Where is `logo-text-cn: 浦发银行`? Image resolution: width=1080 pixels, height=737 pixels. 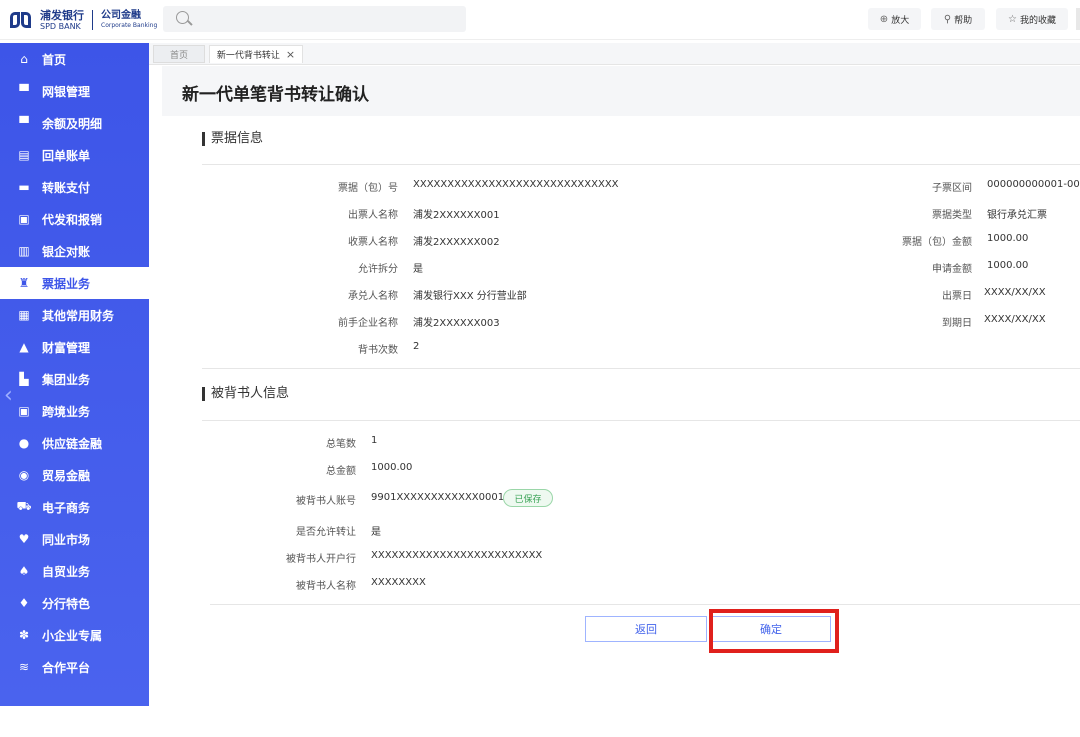 logo-text-cn: 浦发银行 is located at coordinates (62, 15).